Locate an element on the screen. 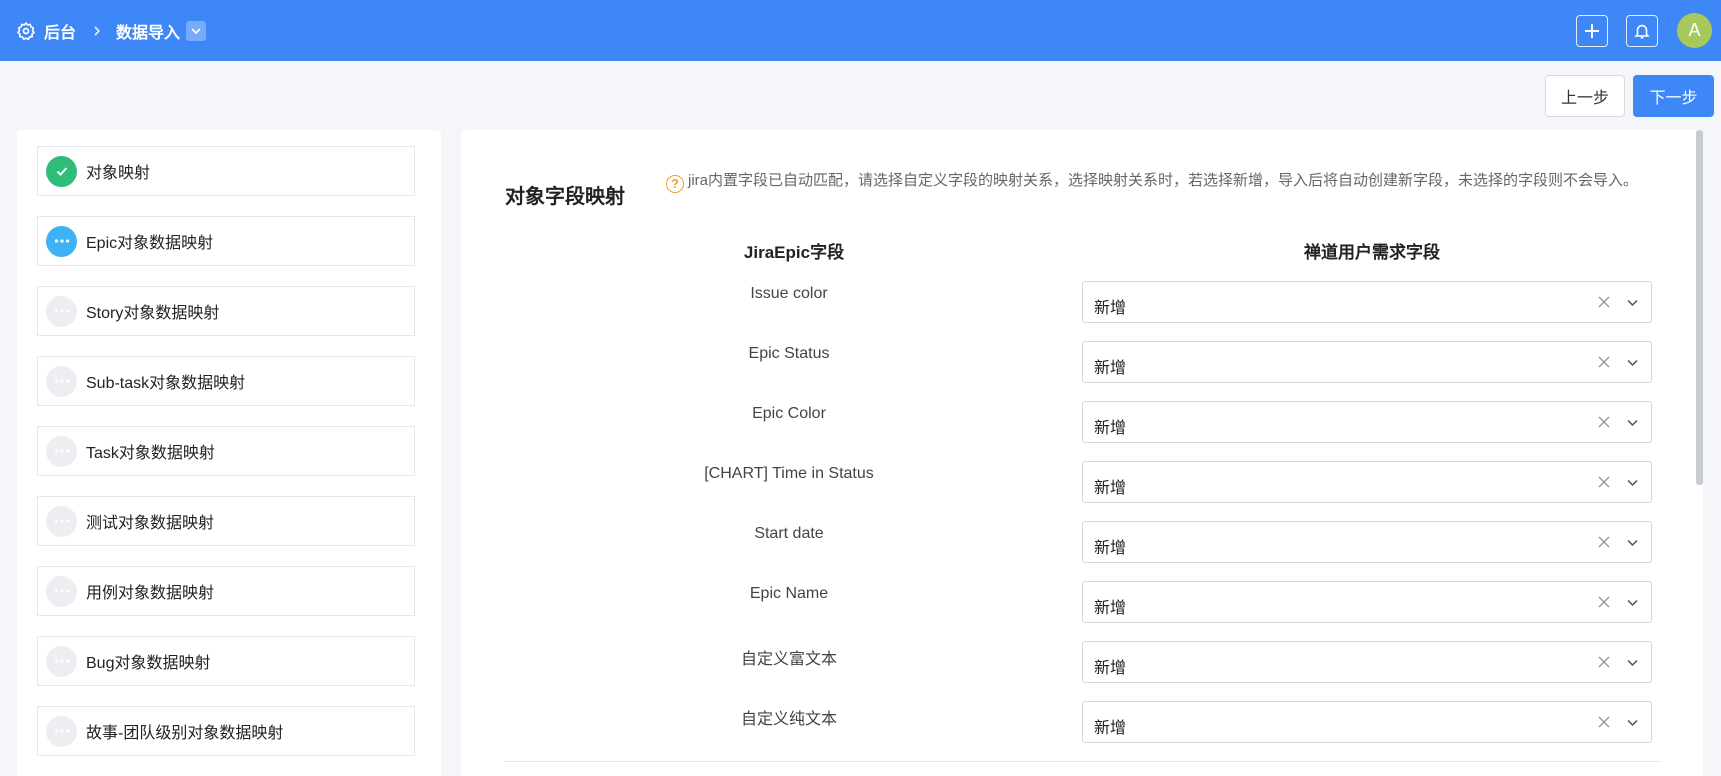 The image size is (1721, 776). field-name: 自定义富文本 is located at coordinates (789, 659).